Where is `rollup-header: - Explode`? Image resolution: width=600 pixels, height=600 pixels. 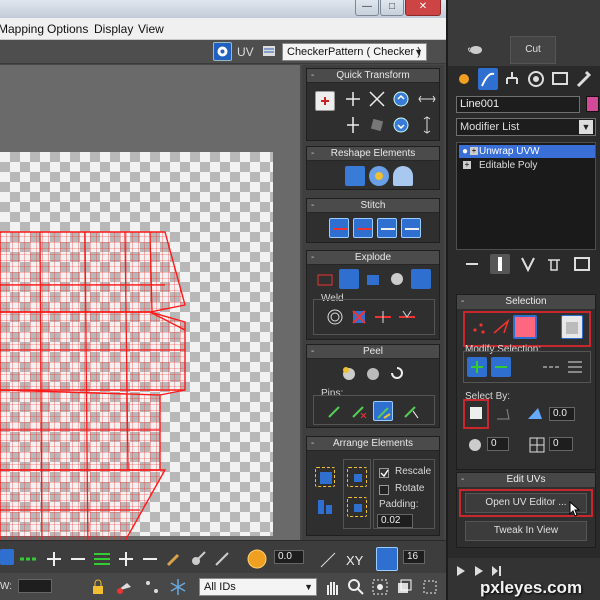 rollup-header: - Explode is located at coordinates (373, 258).